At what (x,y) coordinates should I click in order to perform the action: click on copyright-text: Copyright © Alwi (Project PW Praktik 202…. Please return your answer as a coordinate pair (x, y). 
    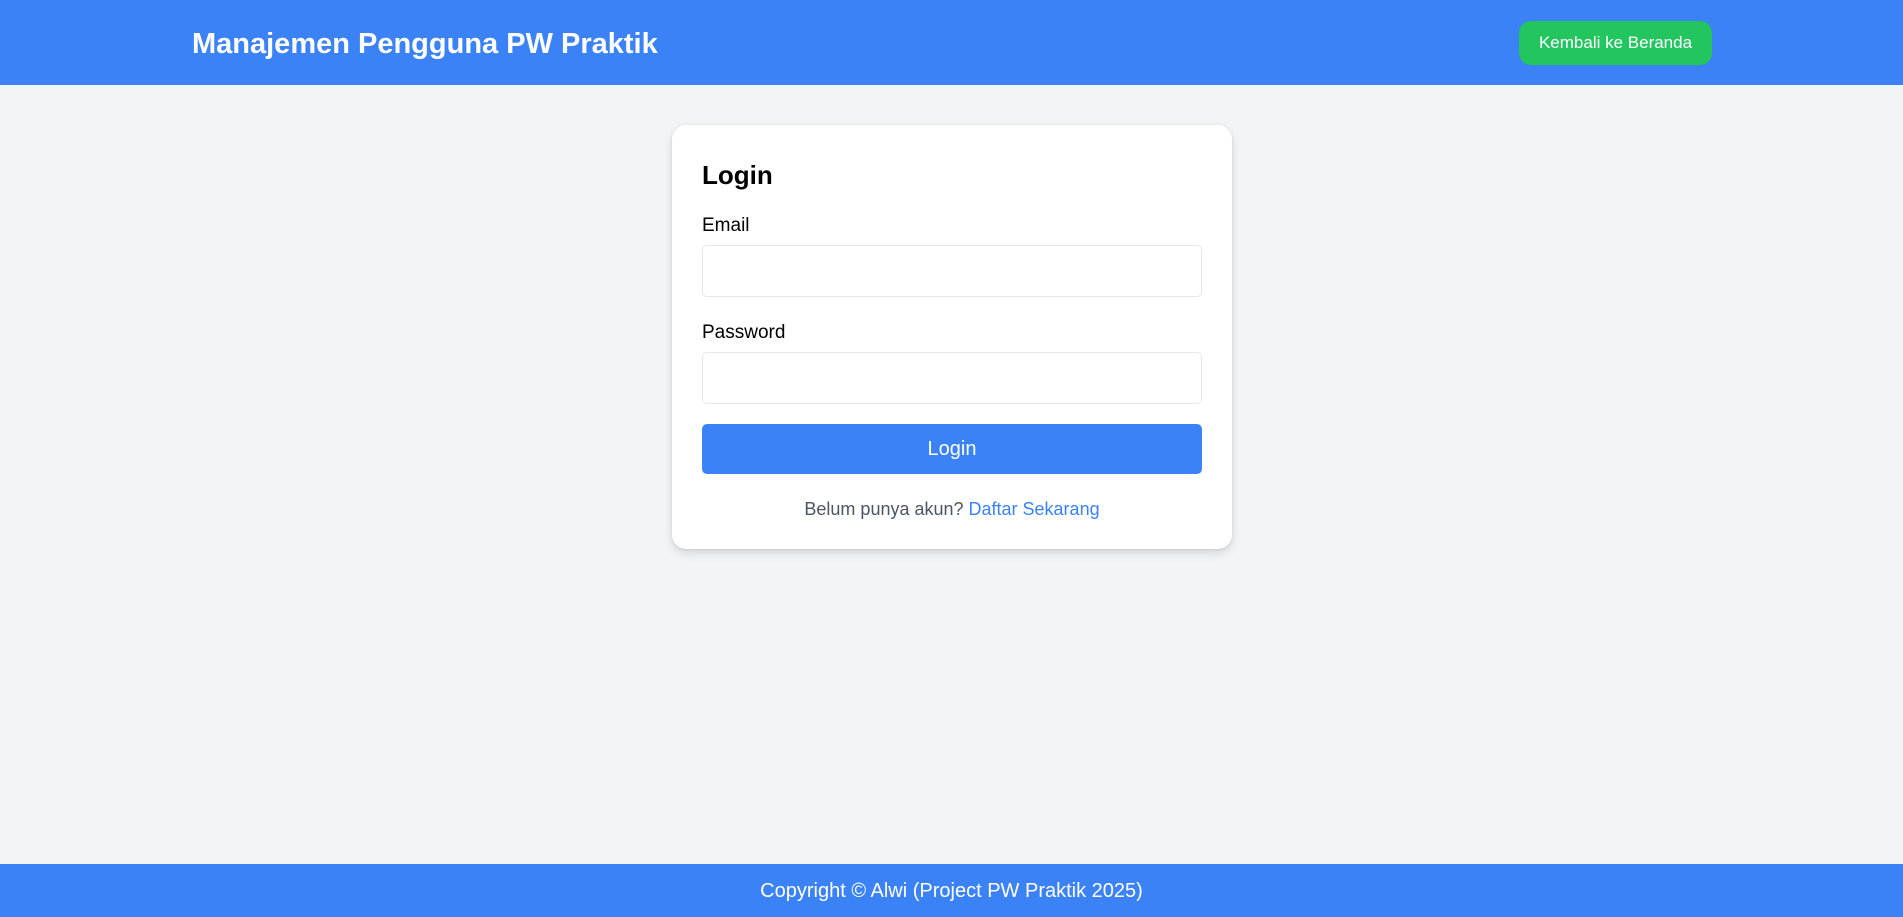
    Looking at the image, I should click on (951, 891).